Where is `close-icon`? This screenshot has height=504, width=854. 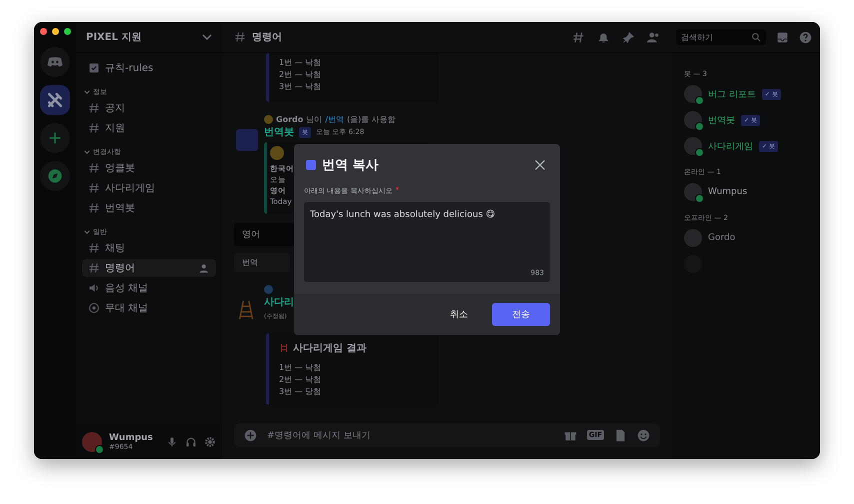
close-icon is located at coordinates (540, 165).